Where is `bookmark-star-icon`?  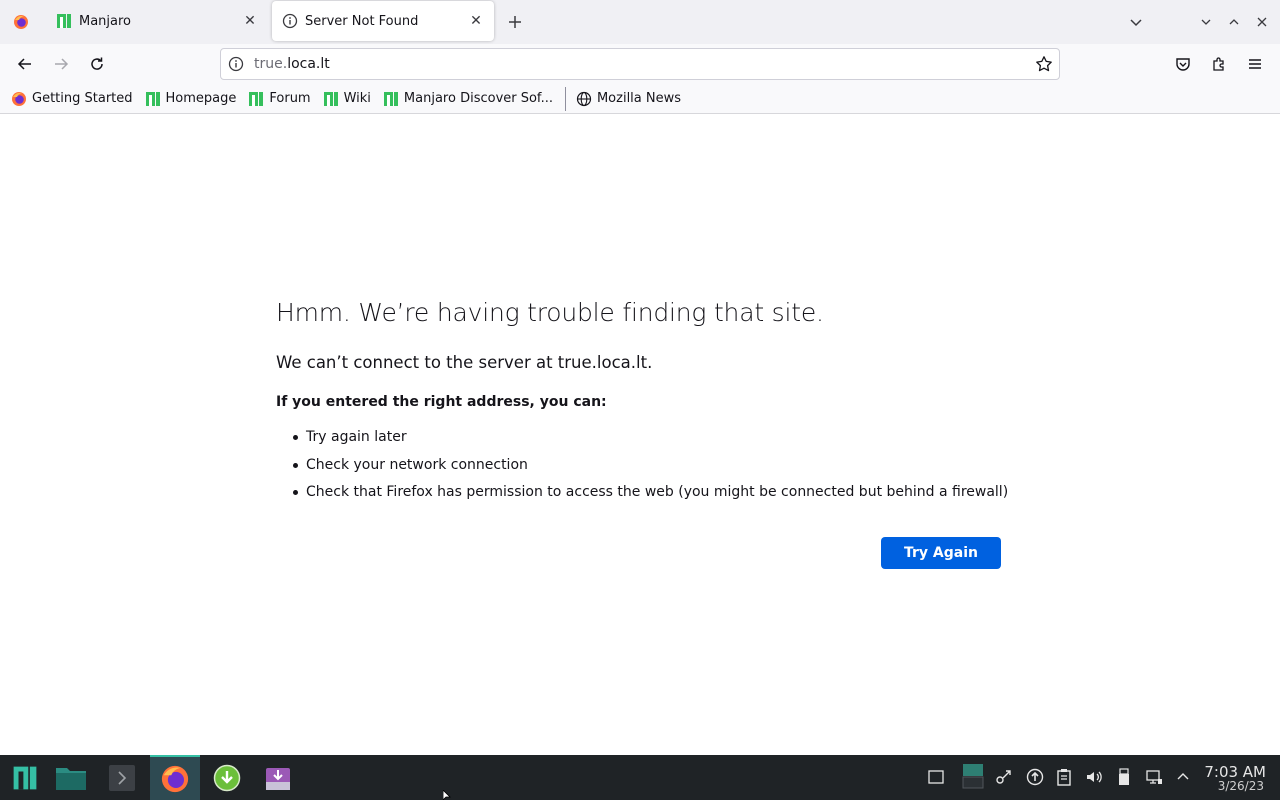 bookmark-star-icon is located at coordinates (1044, 64).